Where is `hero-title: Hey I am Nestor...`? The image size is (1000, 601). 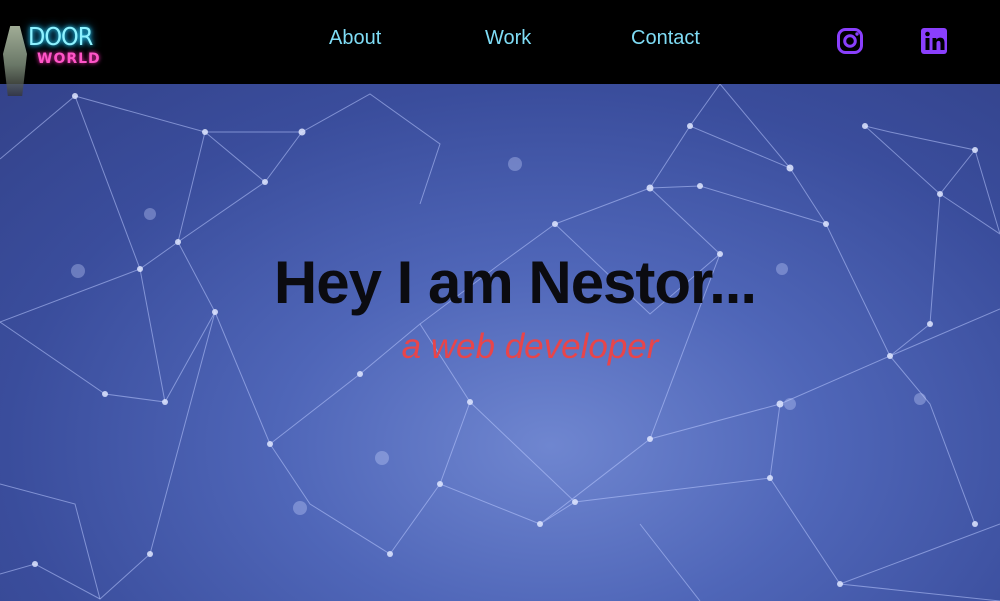 hero-title: Hey I am Nestor... is located at coordinates (515, 282).